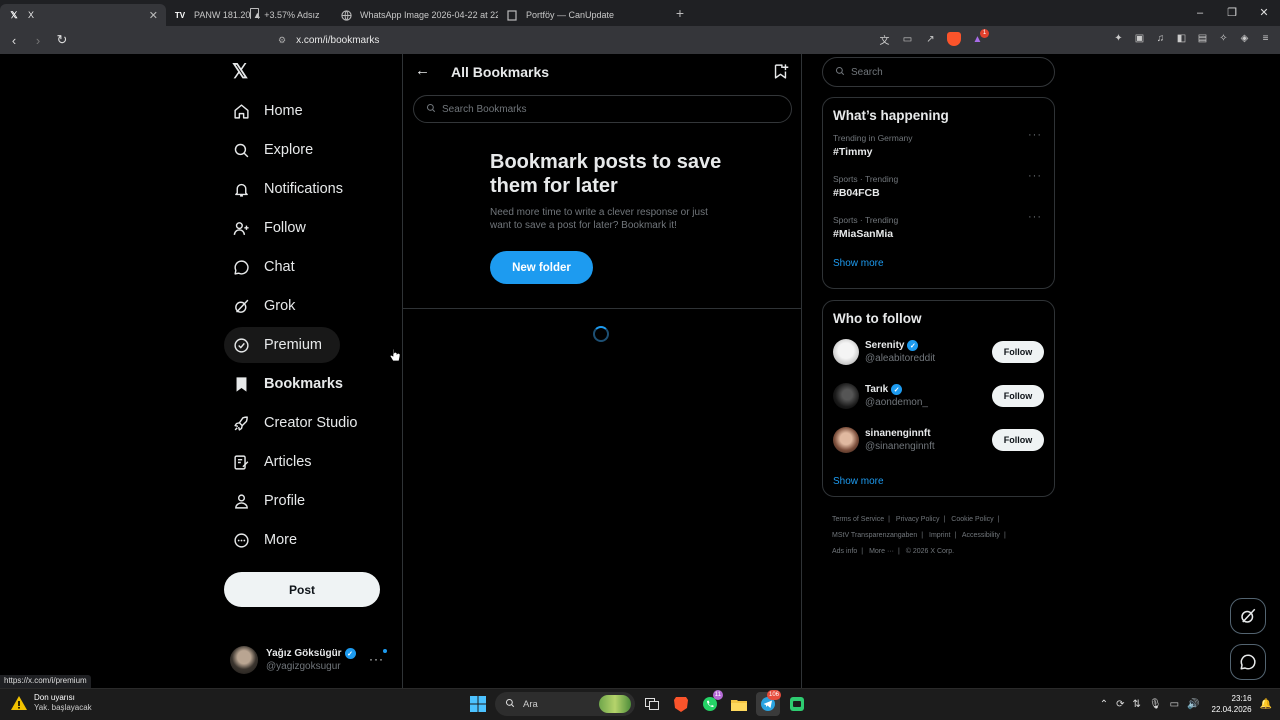 This screenshot has height=720, width=1280. What do you see at coordinates (1232, 704) in the screenshot?
I see `clock: 23:16 22.04.2026` at bounding box center [1232, 704].